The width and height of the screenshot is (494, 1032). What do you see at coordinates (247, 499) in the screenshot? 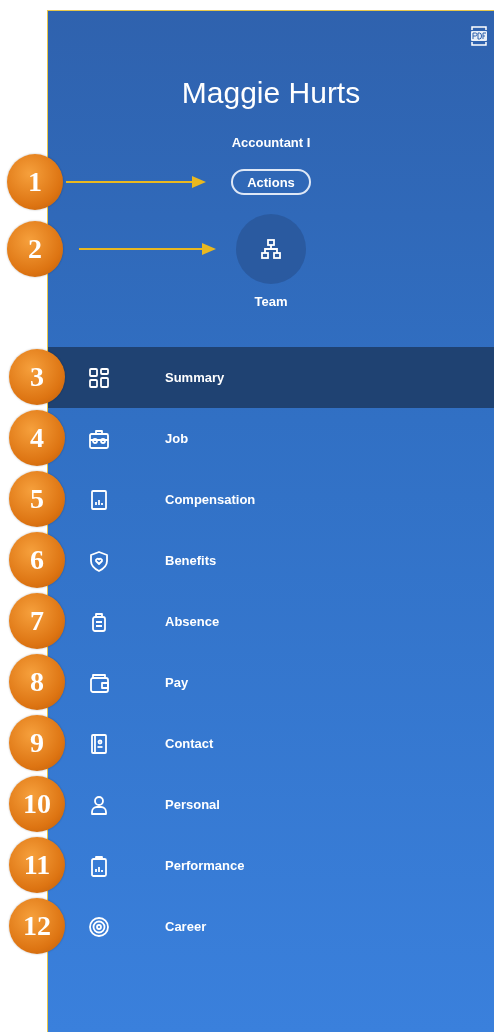
I see `nav-item: 5 Compensation` at bounding box center [247, 499].